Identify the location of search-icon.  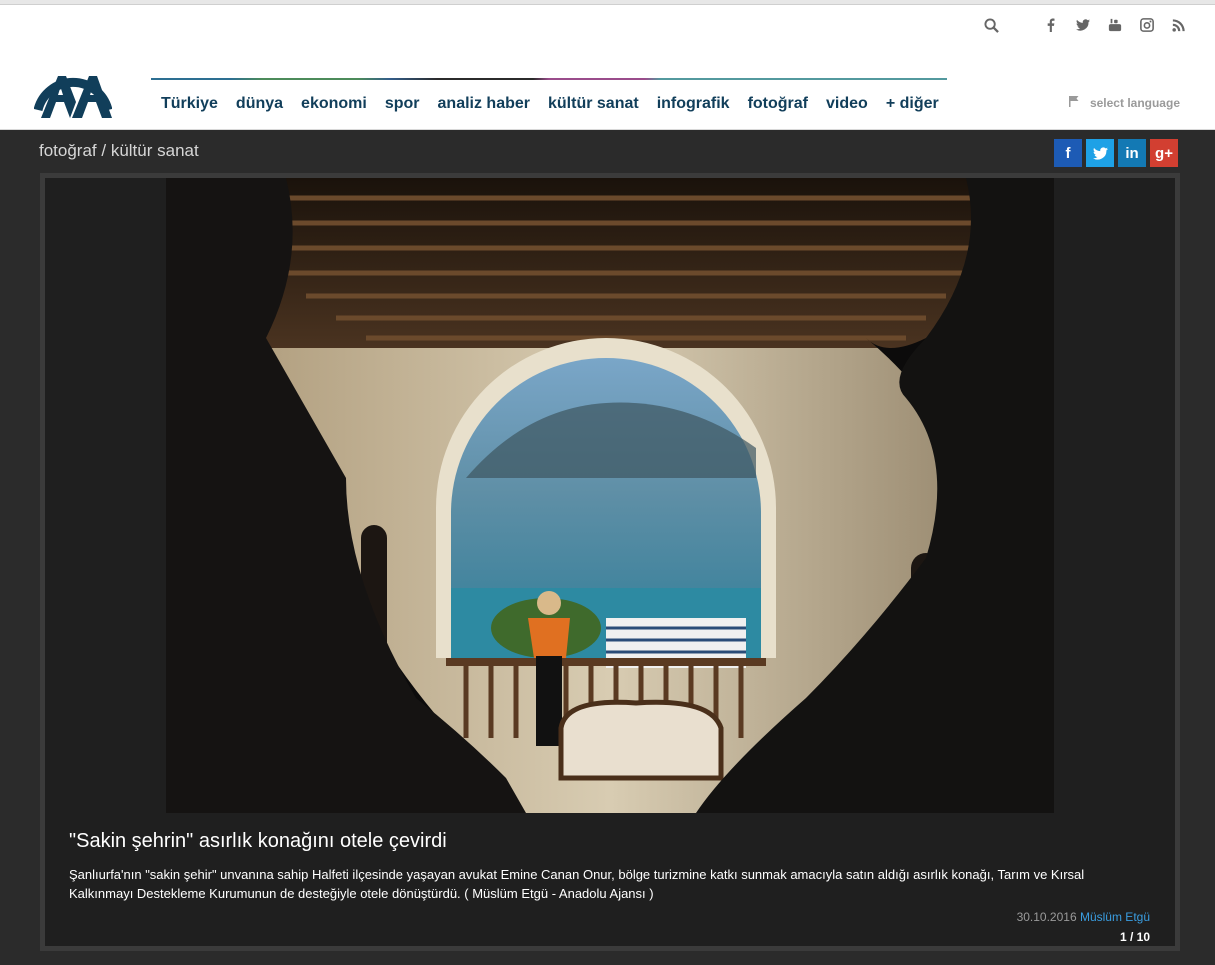
(991, 25).